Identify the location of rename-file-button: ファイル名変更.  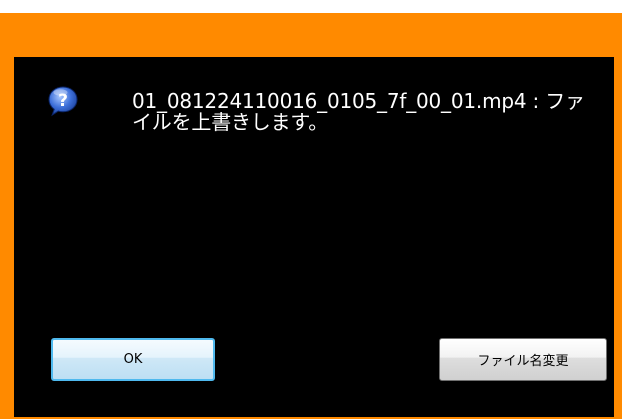
(523, 359).